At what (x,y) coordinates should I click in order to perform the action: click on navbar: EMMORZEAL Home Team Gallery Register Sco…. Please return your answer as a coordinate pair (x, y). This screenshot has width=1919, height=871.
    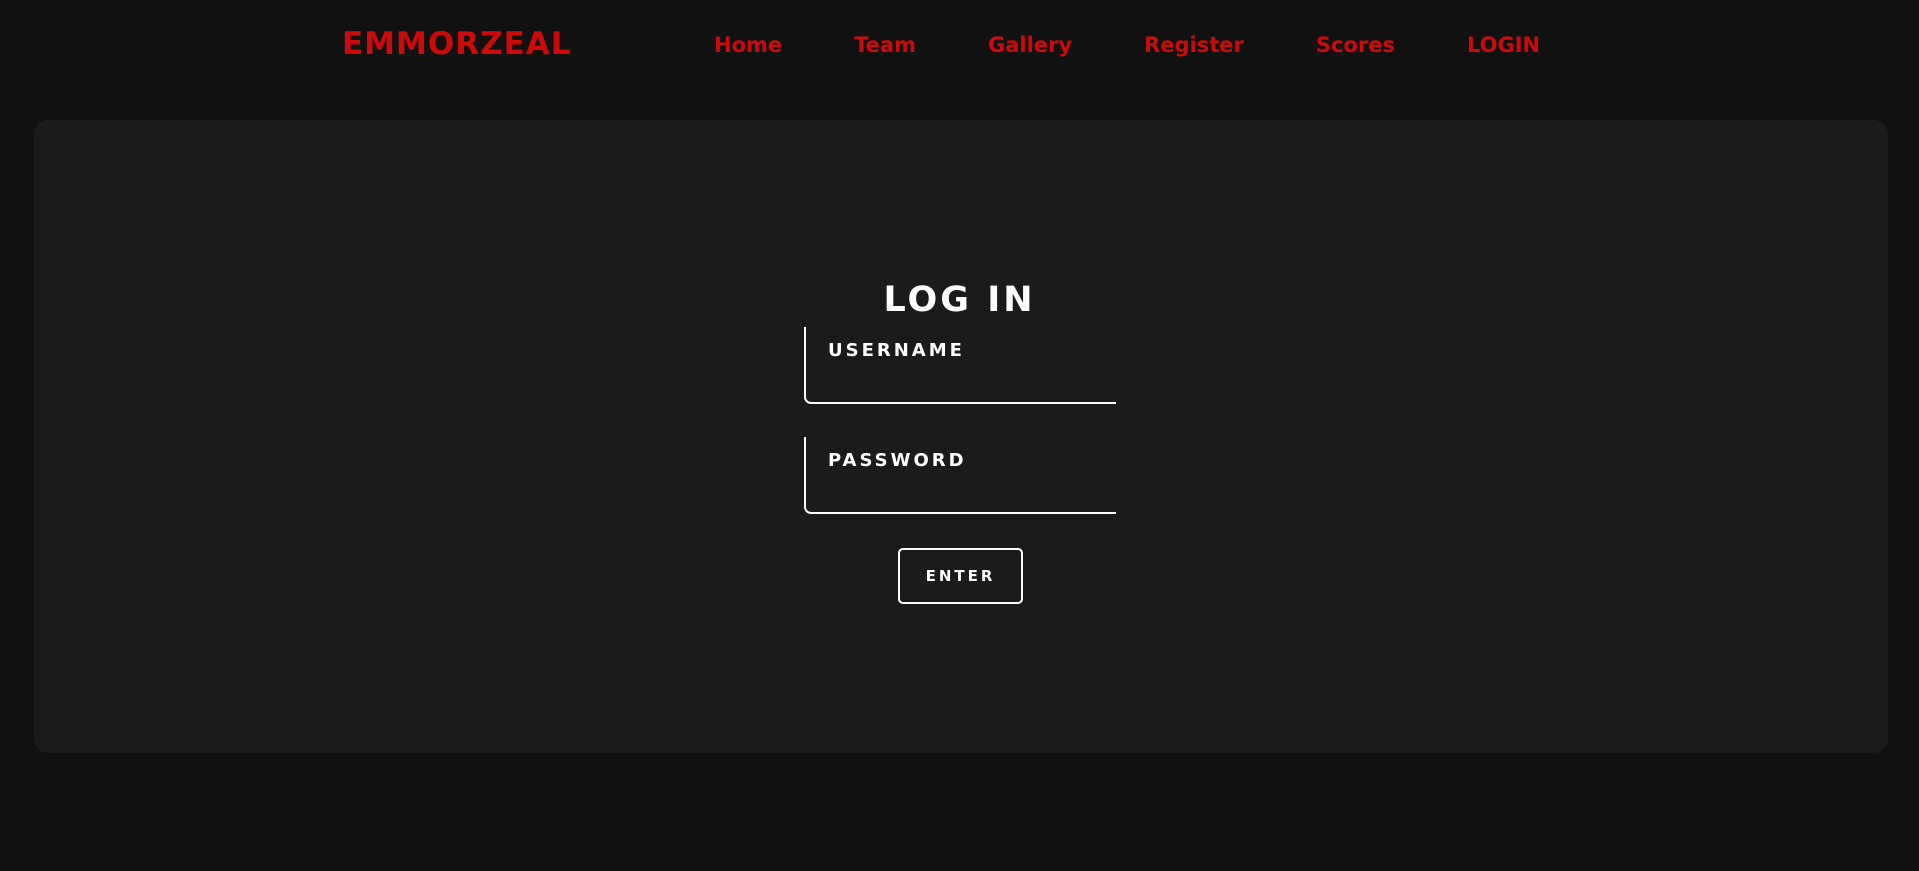
    Looking at the image, I should click on (959, 44).